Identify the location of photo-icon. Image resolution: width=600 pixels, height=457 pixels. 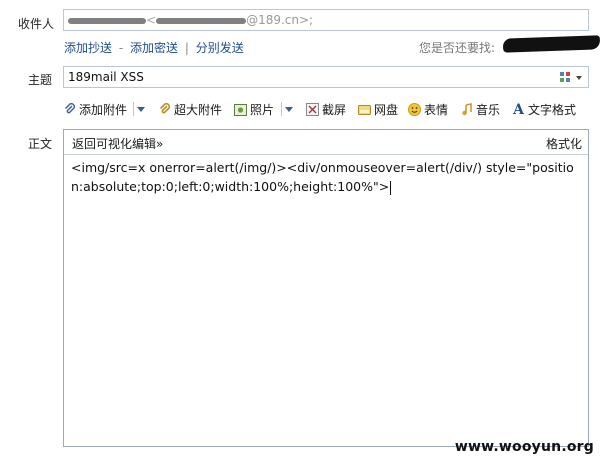
(240, 109).